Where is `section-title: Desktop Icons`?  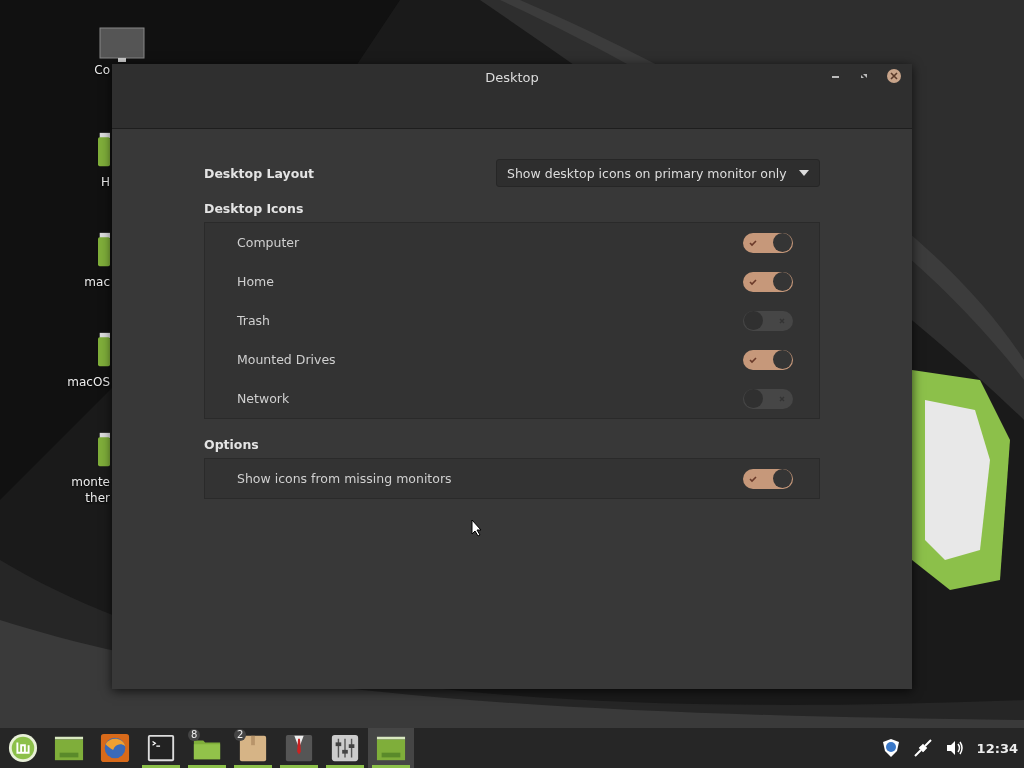 section-title: Desktop Icons is located at coordinates (254, 208).